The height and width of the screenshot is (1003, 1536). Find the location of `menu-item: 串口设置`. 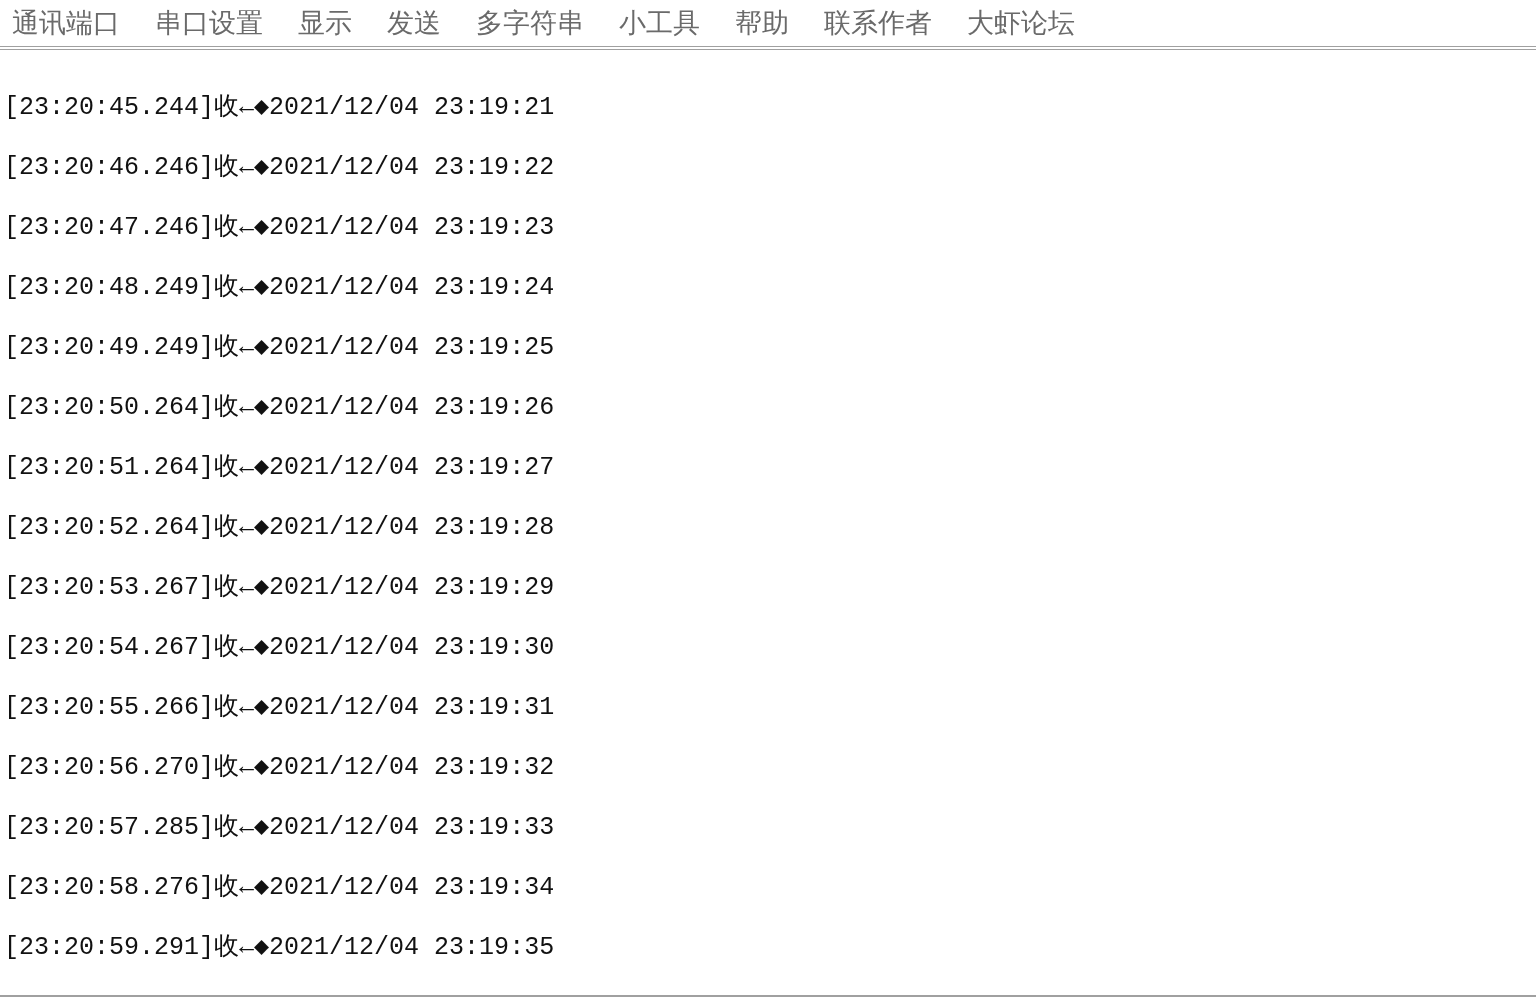

menu-item: 串口设置 is located at coordinates (209, 23).